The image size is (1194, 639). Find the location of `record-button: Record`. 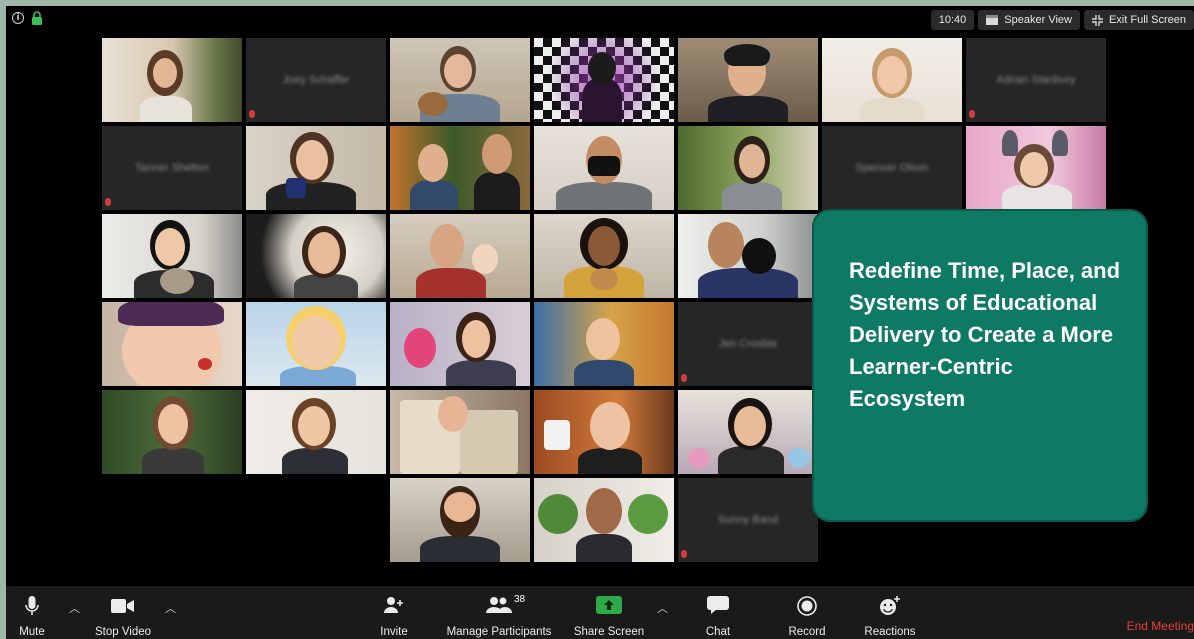

record-button: Record is located at coordinates (807, 612).